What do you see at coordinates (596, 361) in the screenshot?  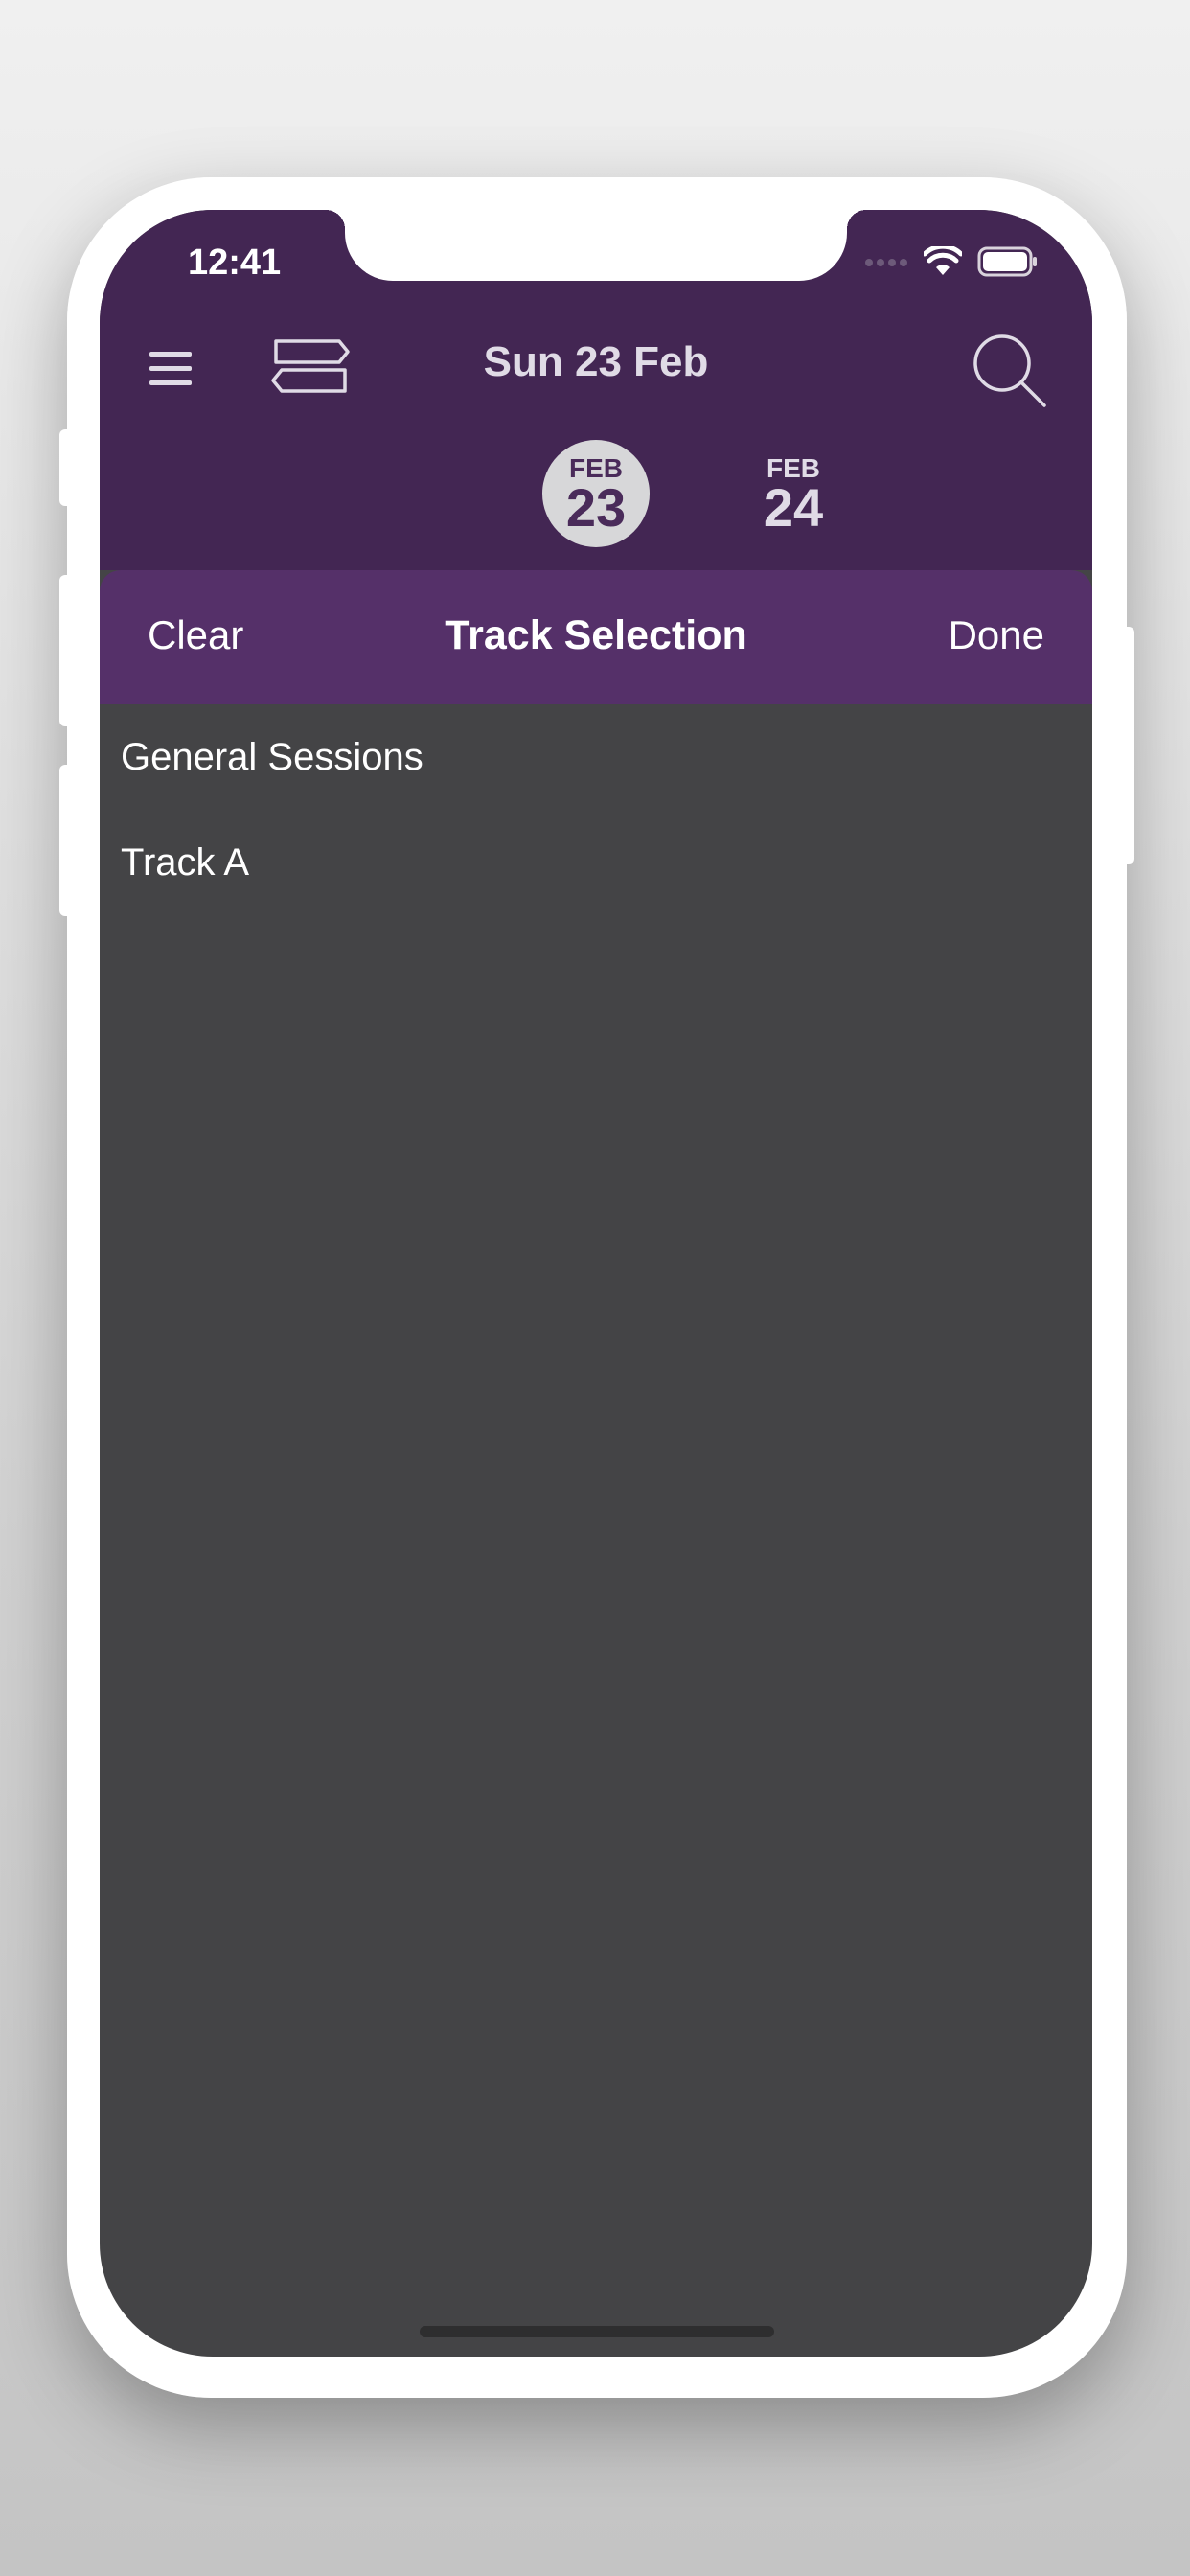 I see `header-date-title: Sun 23 Feb` at bounding box center [596, 361].